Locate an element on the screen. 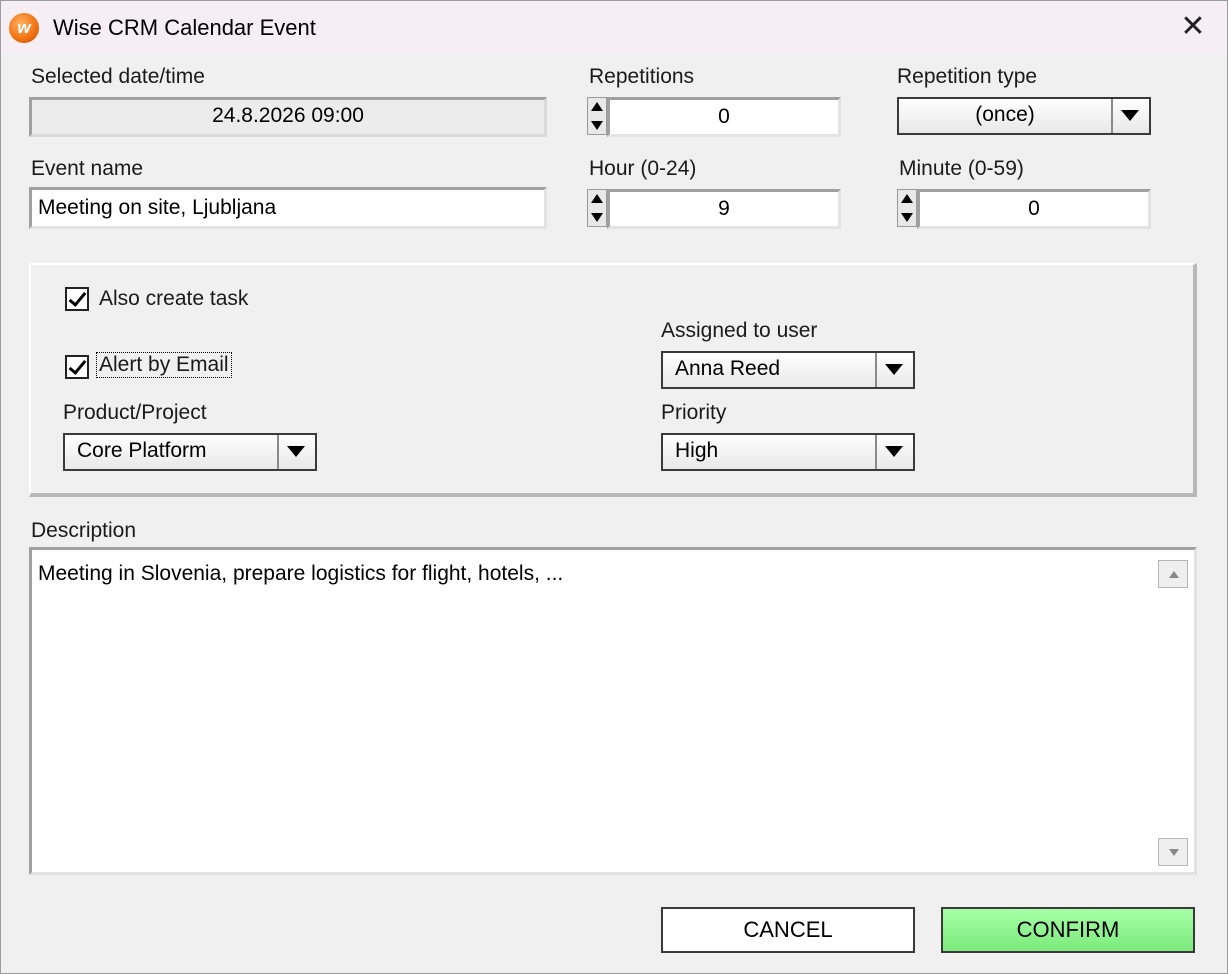 This screenshot has height=974, width=1228. selected-datetime-field: 24.8.2026 09:00 is located at coordinates (288, 117).